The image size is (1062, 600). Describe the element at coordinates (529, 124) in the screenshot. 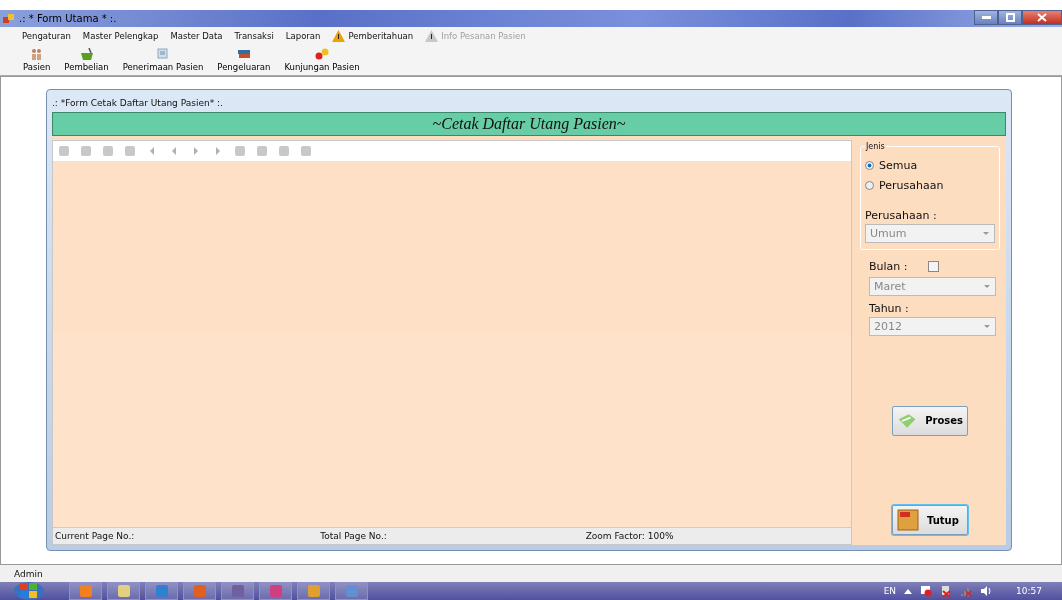

I see `banner-title: ~Cetak Daftar Utang Pasien~` at that location.